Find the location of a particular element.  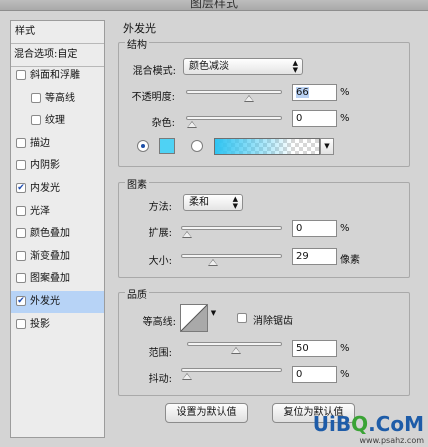

window-title: 图层样式 is located at coordinates (213, 5).